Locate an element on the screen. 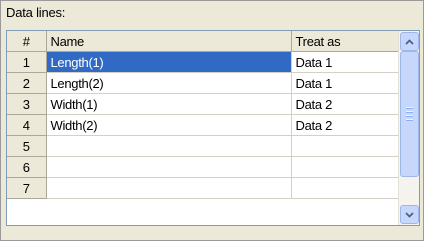 This screenshot has width=424, height=241. chevron-up-icon is located at coordinates (409, 41).